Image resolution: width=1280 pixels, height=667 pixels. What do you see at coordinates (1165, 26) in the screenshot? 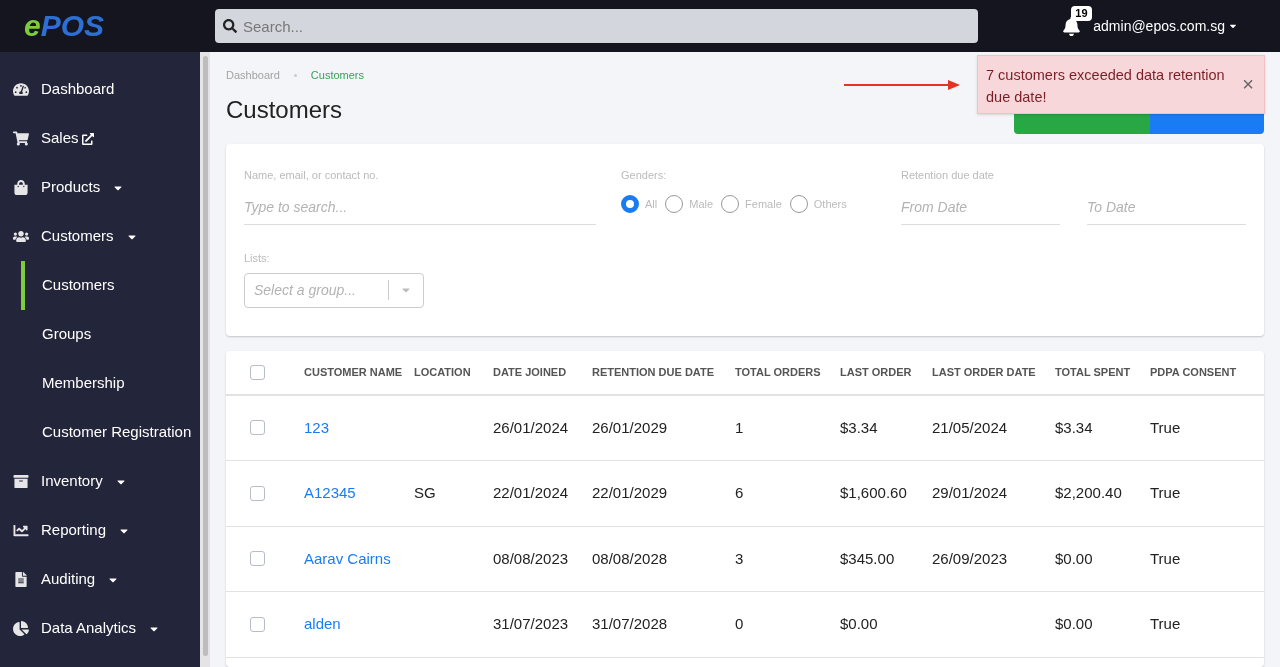
I see `user-menu: admin@epos.com.sg` at bounding box center [1165, 26].